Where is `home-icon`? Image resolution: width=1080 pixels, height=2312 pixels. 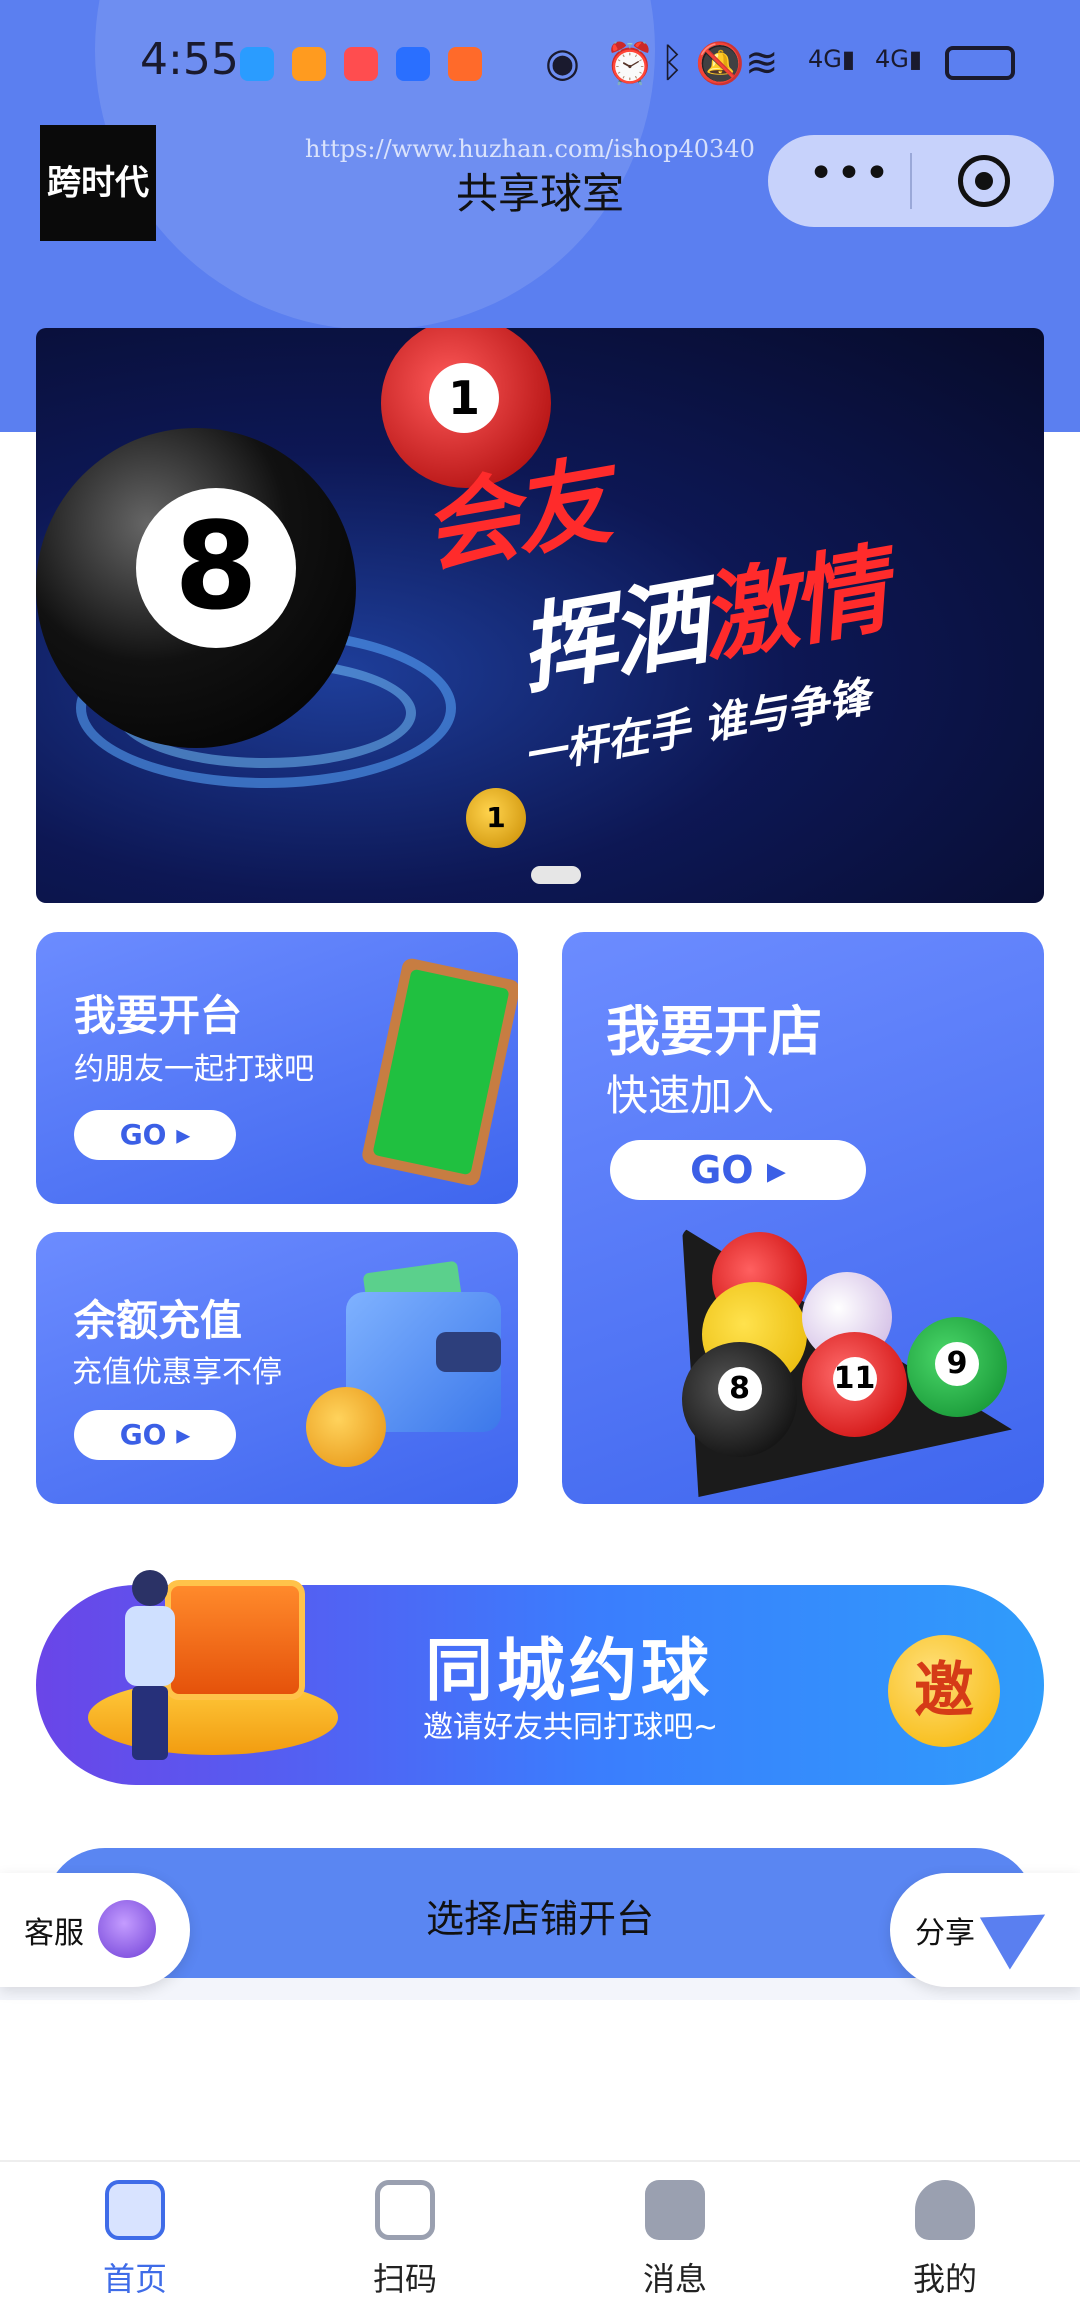 home-icon is located at coordinates (135, 2210).